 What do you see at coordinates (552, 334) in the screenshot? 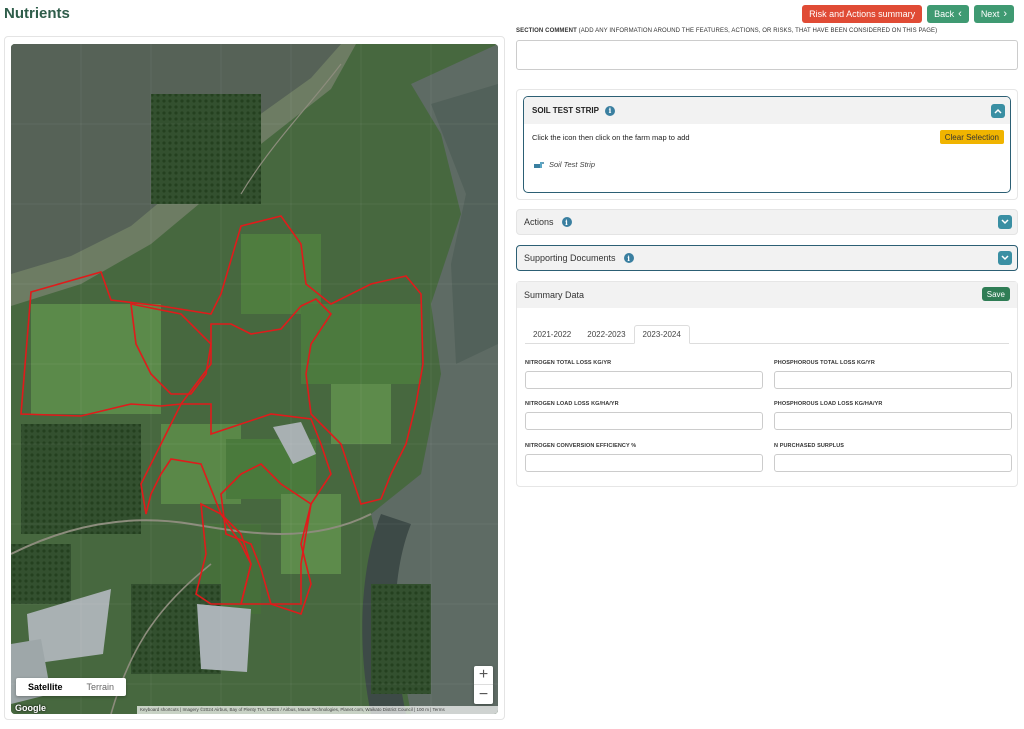
I see `tab-2021-2022: 2021-2022` at bounding box center [552, 334].